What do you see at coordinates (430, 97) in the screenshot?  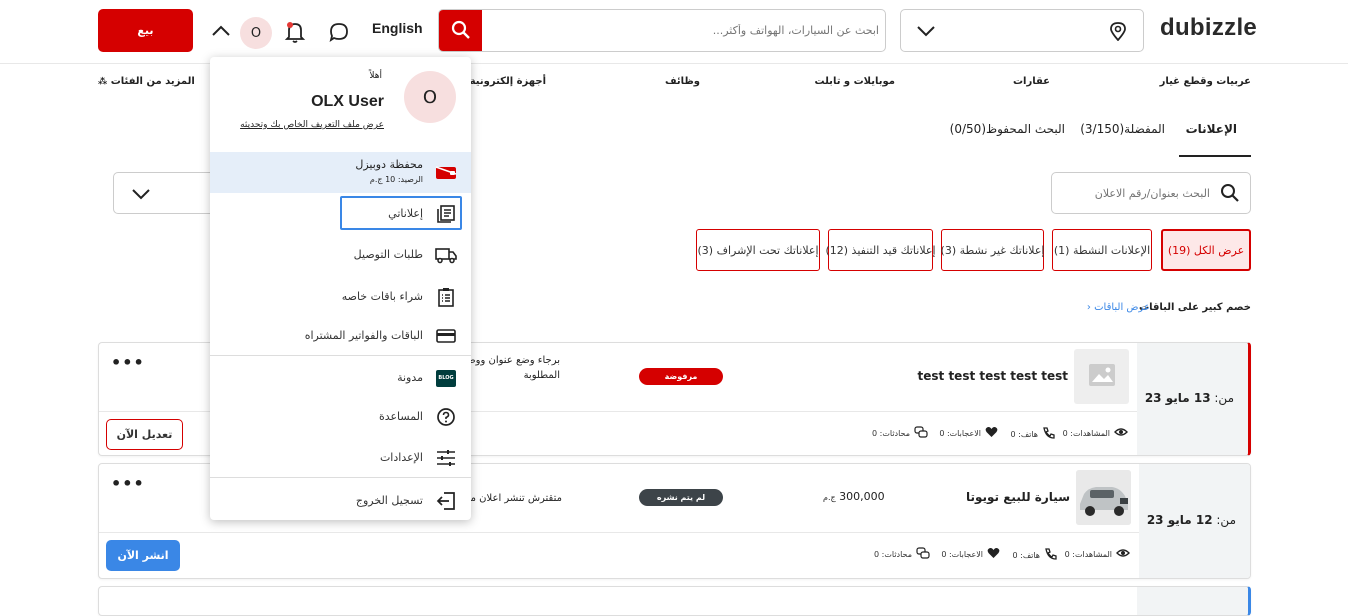 I see `user-avatar: O` at bounding box center [430, 97].